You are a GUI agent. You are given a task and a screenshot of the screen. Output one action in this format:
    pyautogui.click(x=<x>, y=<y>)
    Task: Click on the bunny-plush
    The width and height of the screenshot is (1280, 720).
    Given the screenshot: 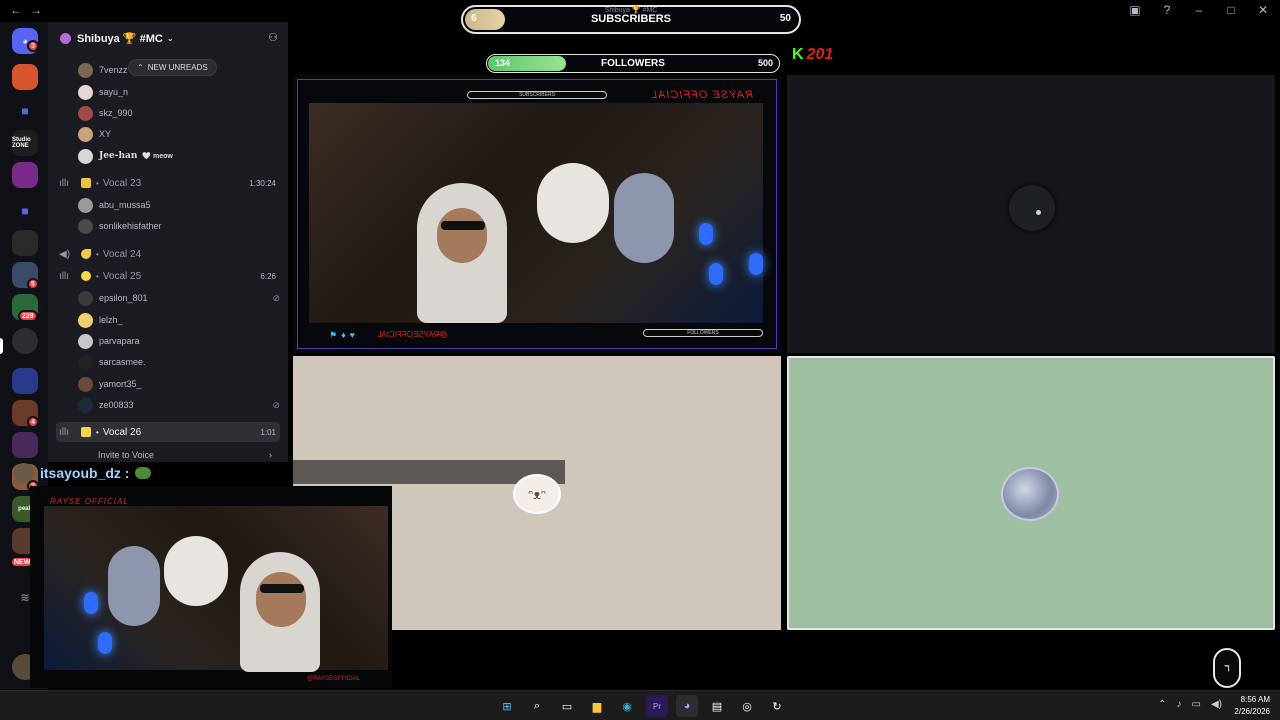 What is the action you would take?
    pyautogui.click(x=644, y=218)
    